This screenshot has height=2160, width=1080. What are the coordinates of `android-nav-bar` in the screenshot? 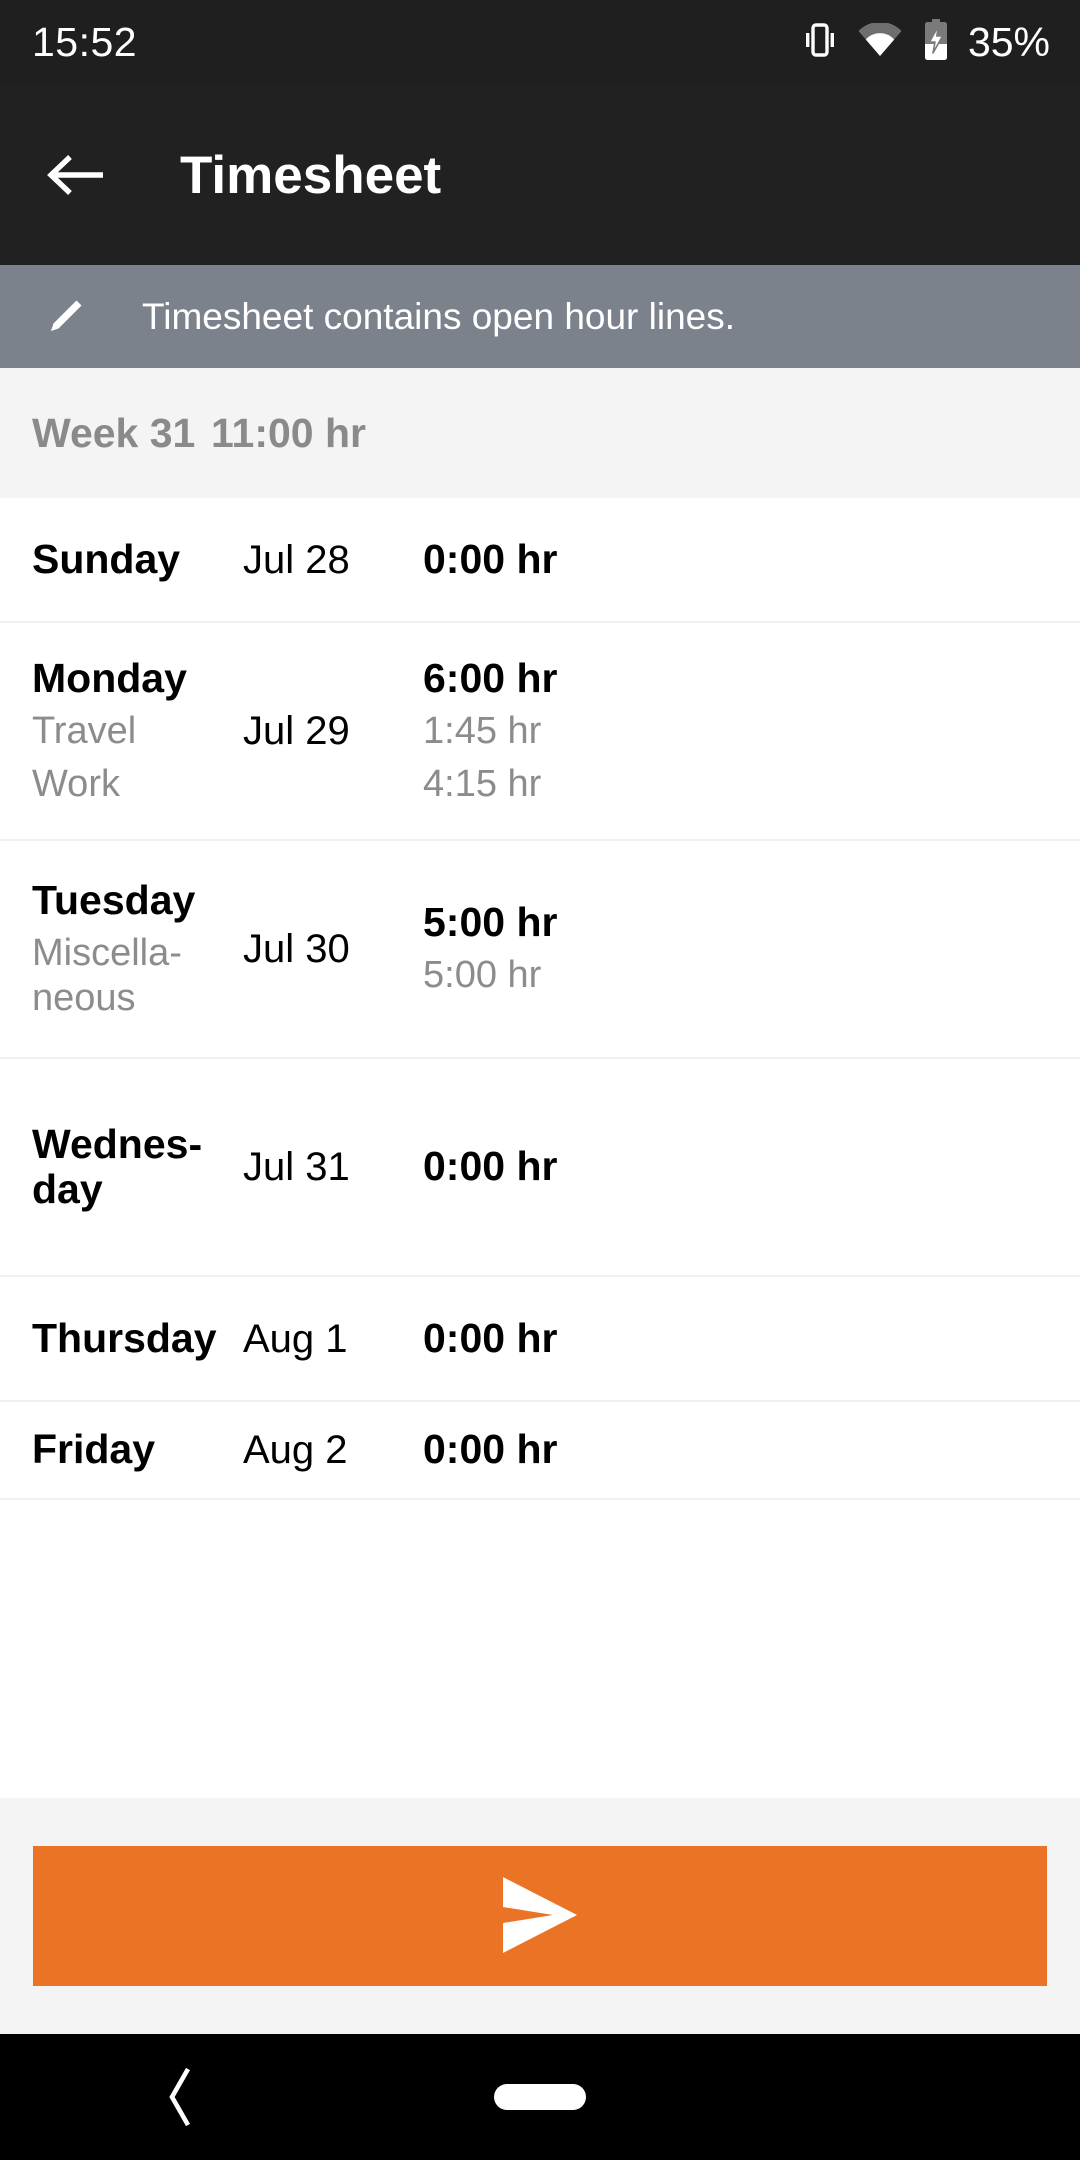 It's located at (540, 2097).